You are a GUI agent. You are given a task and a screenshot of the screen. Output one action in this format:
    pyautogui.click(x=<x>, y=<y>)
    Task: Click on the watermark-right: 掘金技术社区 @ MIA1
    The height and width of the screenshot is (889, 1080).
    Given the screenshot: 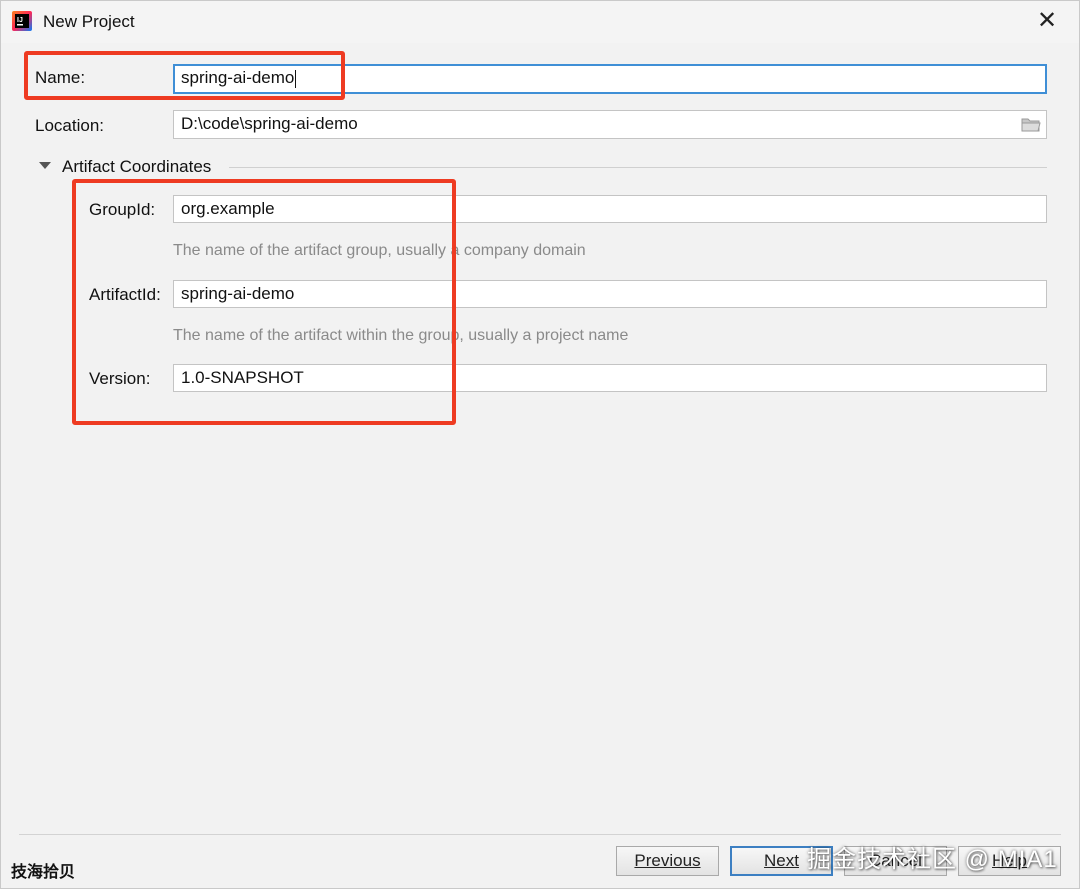 What is the action you would take?
    pyautogui.click(x=932, y=859)
    